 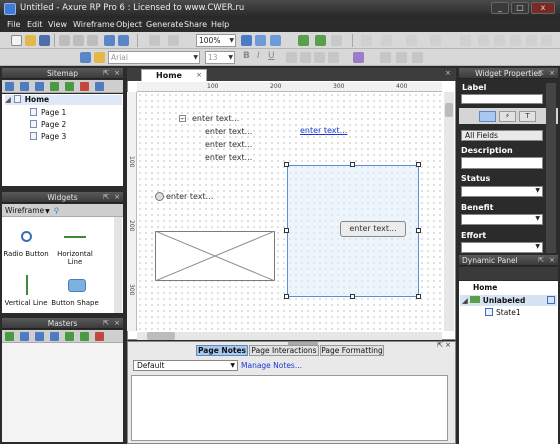 I want to click on redo-icon, so click(x=123, y=40).